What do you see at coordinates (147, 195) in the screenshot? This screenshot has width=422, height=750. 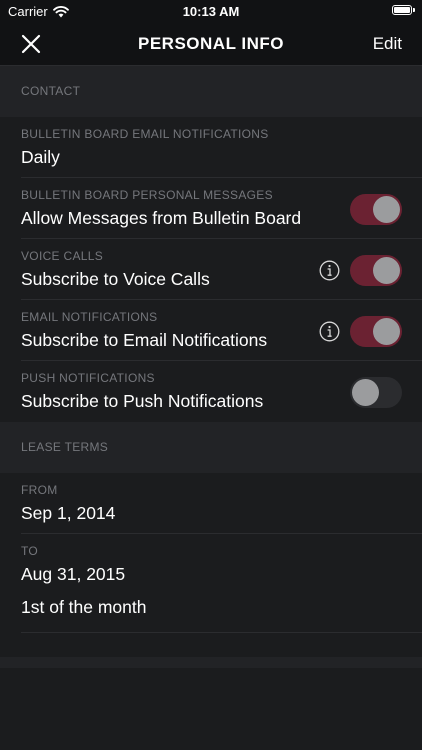 I see `row-label: BULLETIN BOARD PERSONAL MESSAGES` at bounding box center [147, 195].